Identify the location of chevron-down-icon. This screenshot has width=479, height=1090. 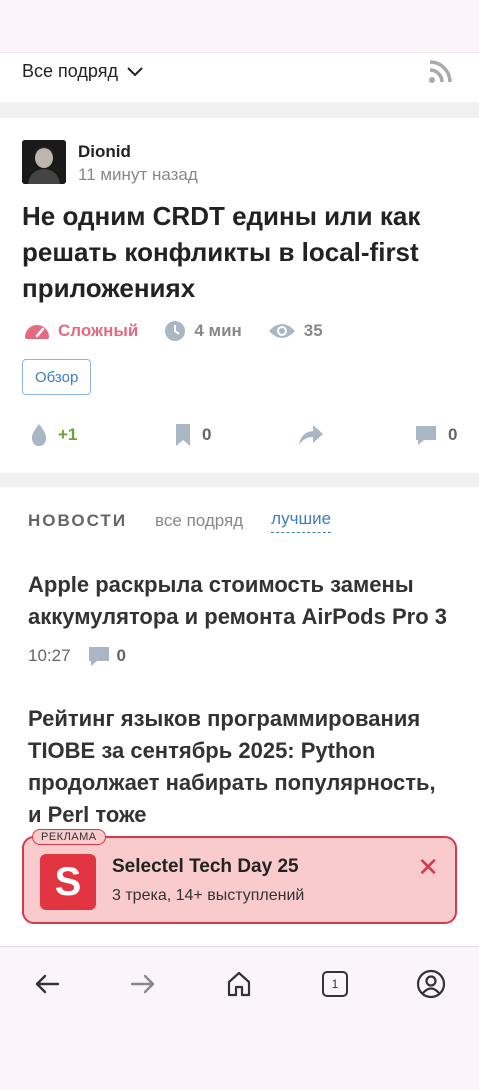
(135, 71).